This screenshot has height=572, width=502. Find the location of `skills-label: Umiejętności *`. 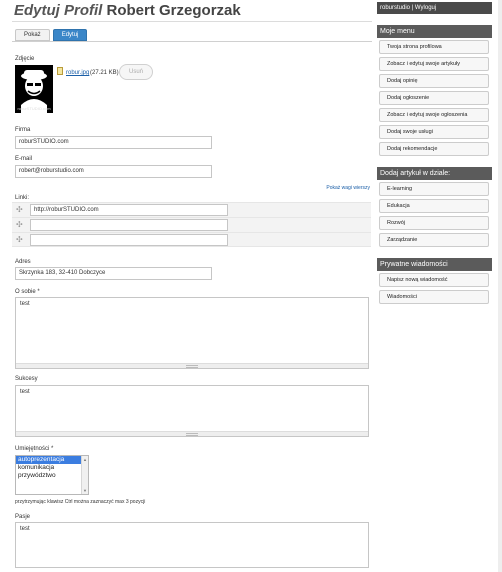

skills-label: Umiejętności * is located at coordinates (34, 449).